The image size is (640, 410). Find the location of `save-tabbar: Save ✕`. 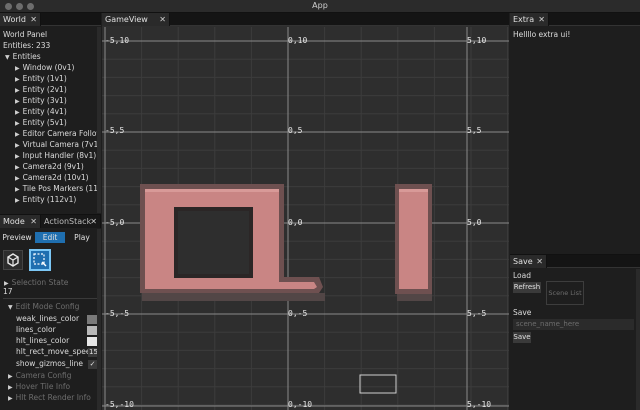

save-tabbar: Save ✕ is located at coordinates (575, 261).